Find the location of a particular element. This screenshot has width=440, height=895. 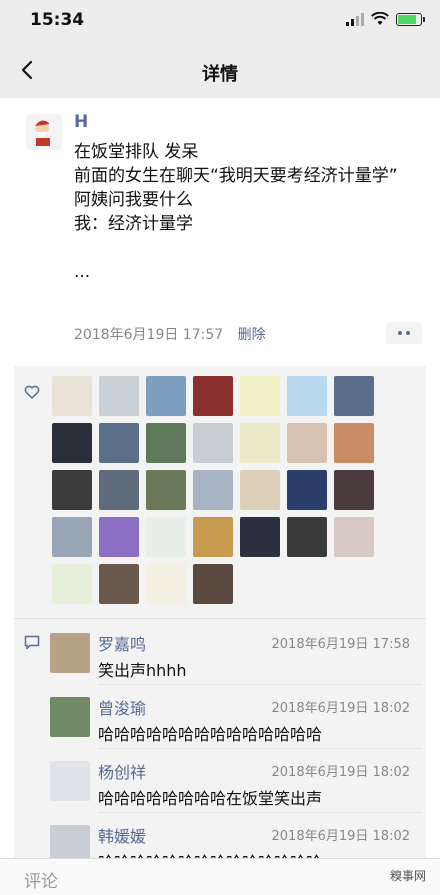

comment-item: 杨创祥 2018年6月19日 18:02 哈哈哈哈哈哈哈哈在饭堂笑出声 is located at coordinates (236, 781).